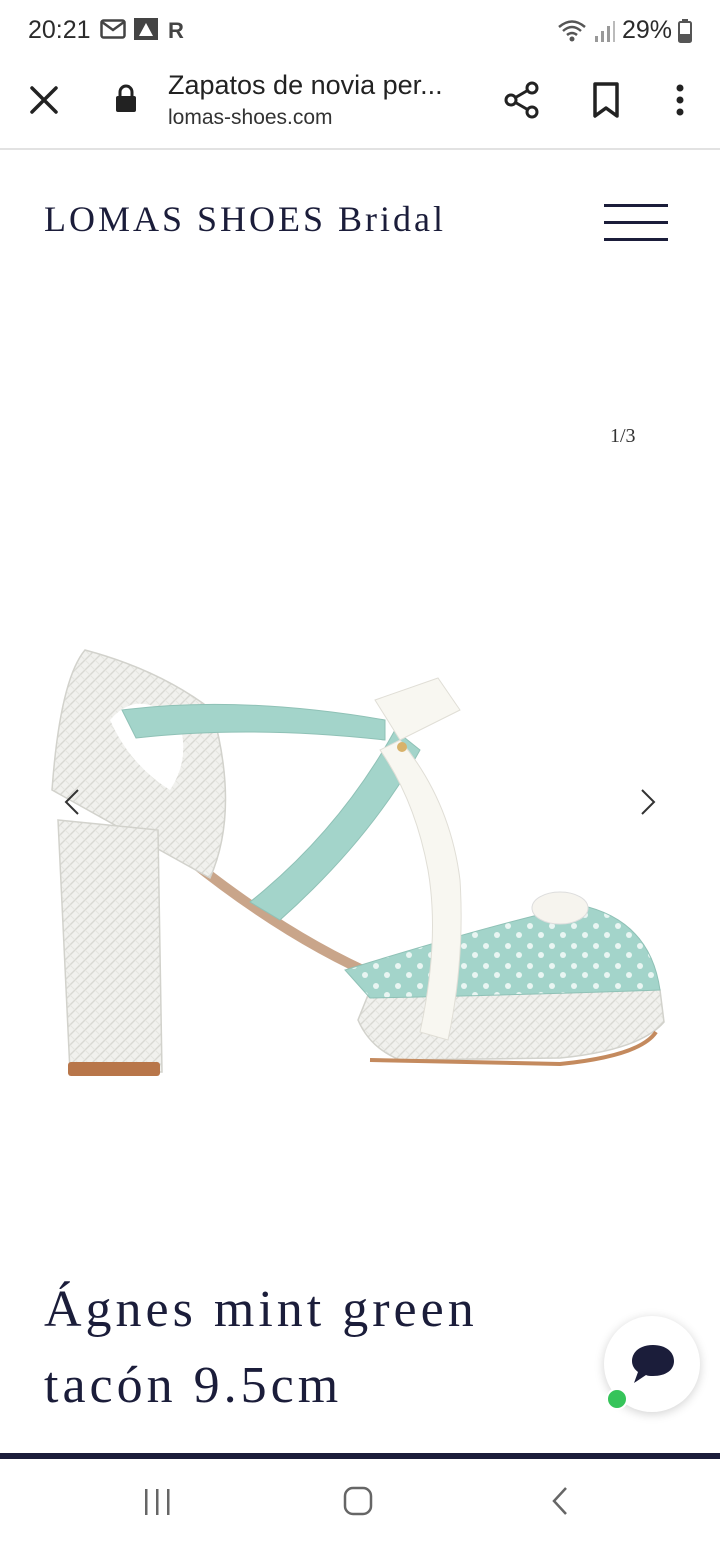 This screenshot has height=1544, width=720. I want to click on more-vert-icon, so click(680, 100).